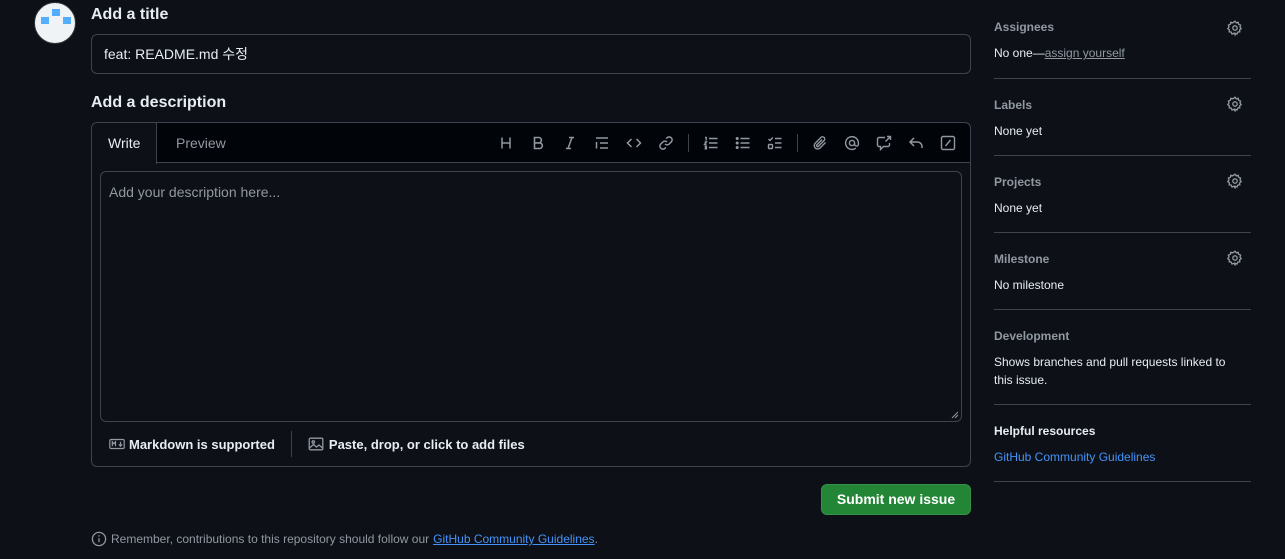 The height and width of the screenshot is (559, 1285). Describe the element at coordinates (99, 539) in the screenshot. I see `info-icon` at that location.